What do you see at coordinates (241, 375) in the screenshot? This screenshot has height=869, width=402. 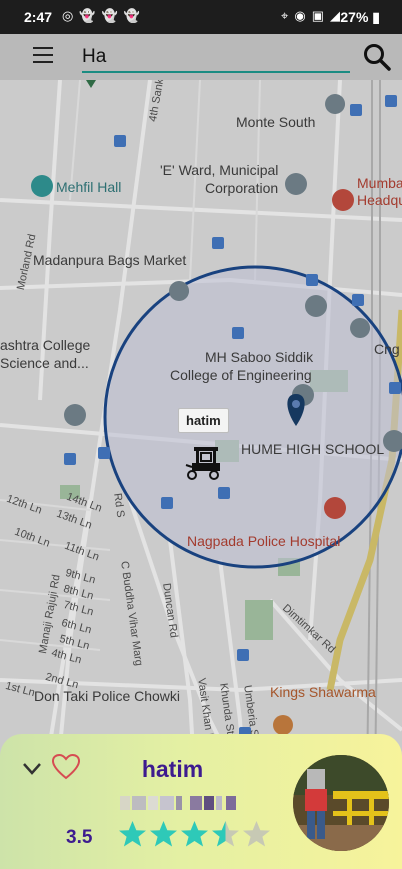 I see `map-label: College of Engineering` at bounding box center [241, 375].